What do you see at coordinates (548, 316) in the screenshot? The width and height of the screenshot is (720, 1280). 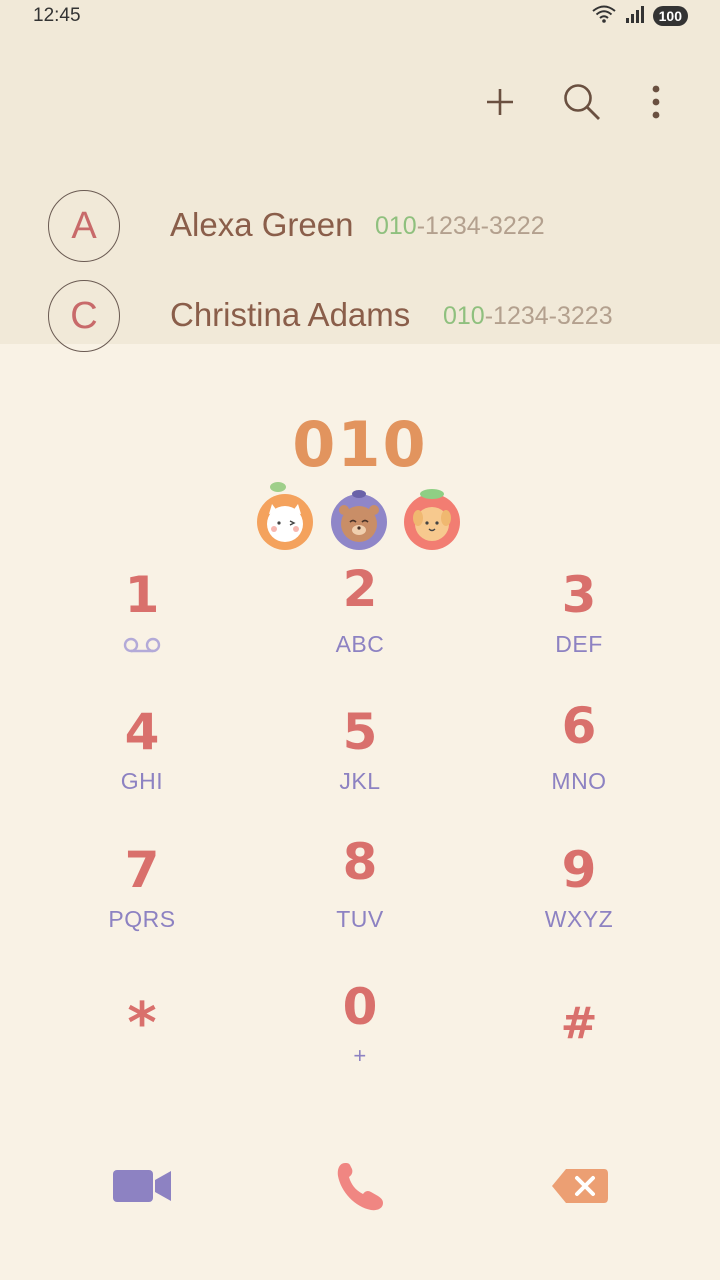 I see `number-rest: -1234-3223` at bounding box center [548, 316].